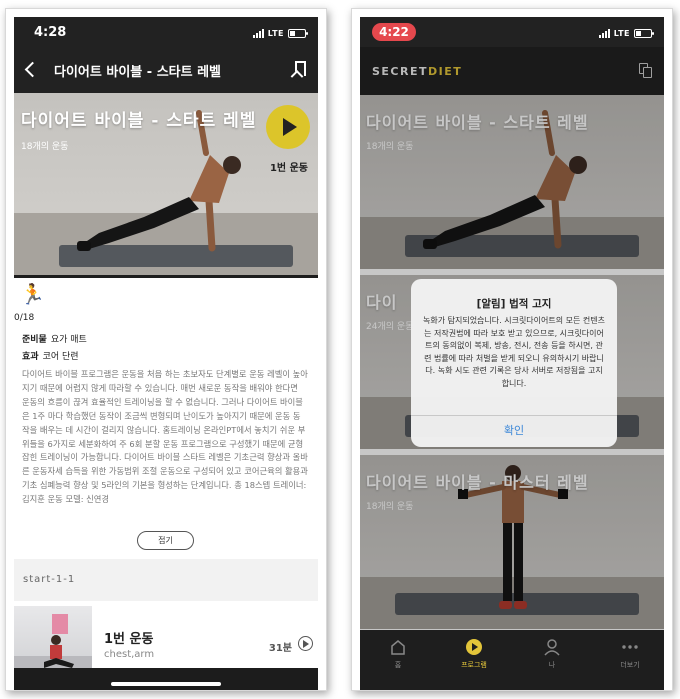 The image size is (680, 699). I want to click on effect-value: 코어 단련, so click(60, 357).